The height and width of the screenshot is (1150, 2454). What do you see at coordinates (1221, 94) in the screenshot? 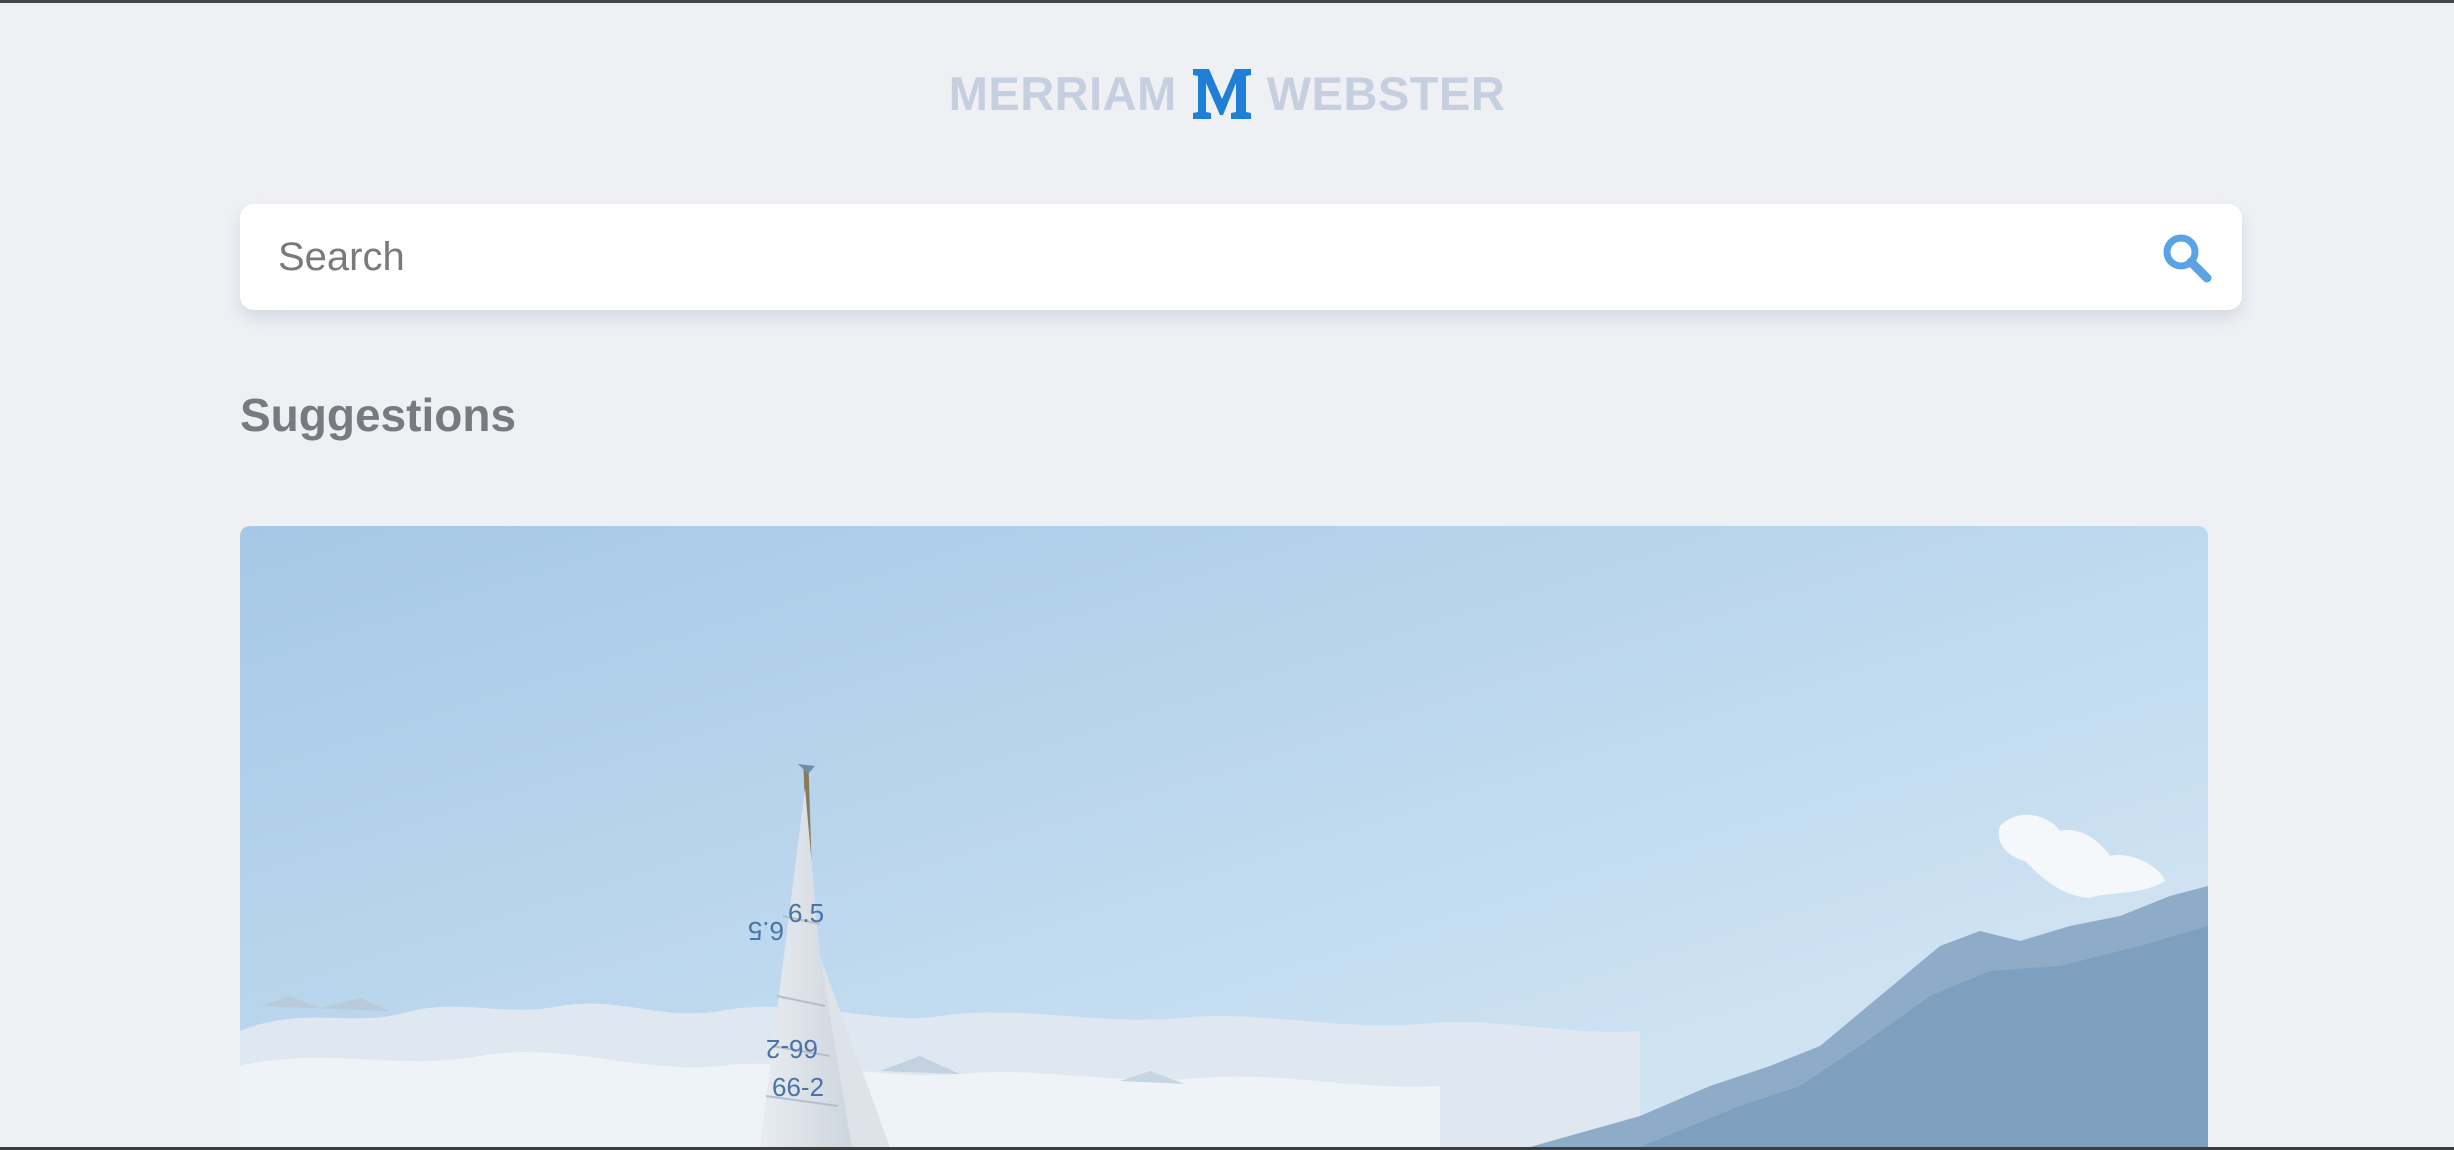
I see `merriam-webster-m-logo-icon` at bounding box center [1221, 94].